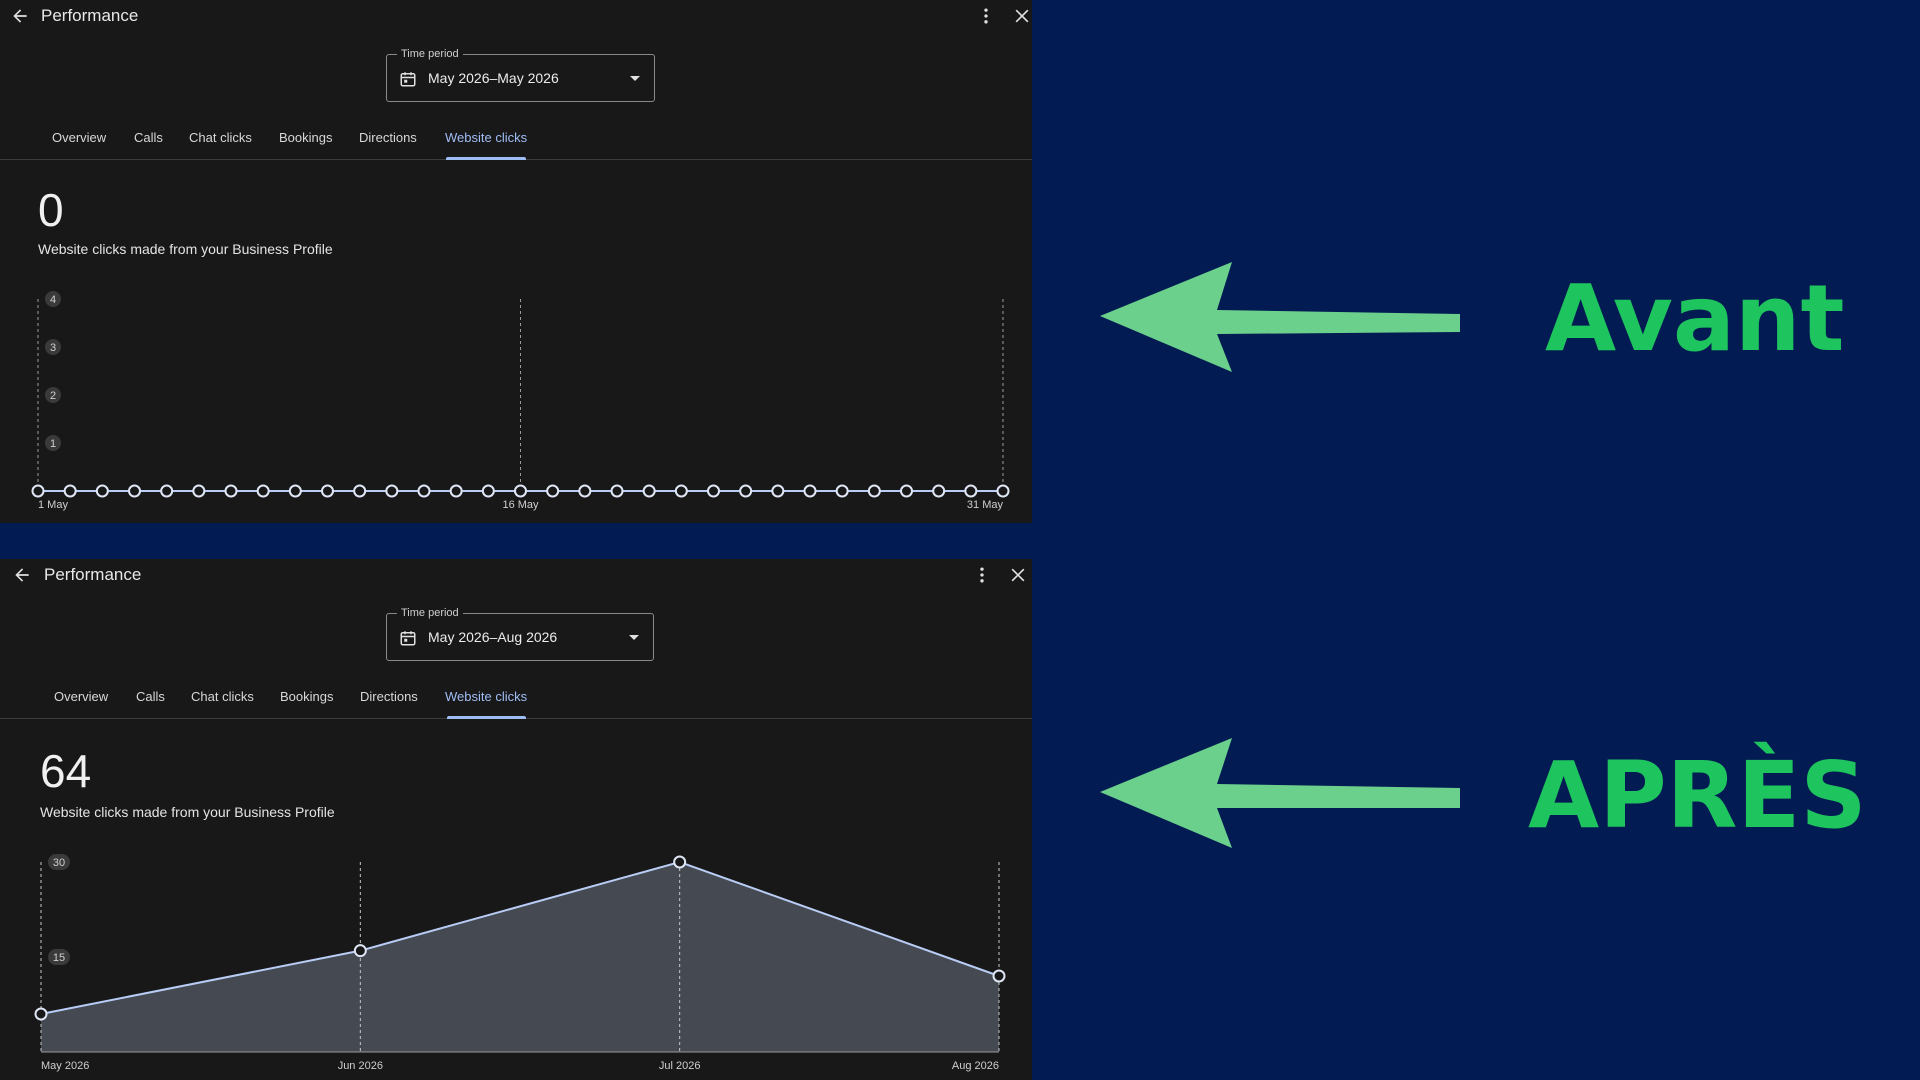 This screenshot has width=1920, height=1080. What do you see at coordinates (520, 957) in the screenshot?
I see `series-area` at bounding box center [520, 957].